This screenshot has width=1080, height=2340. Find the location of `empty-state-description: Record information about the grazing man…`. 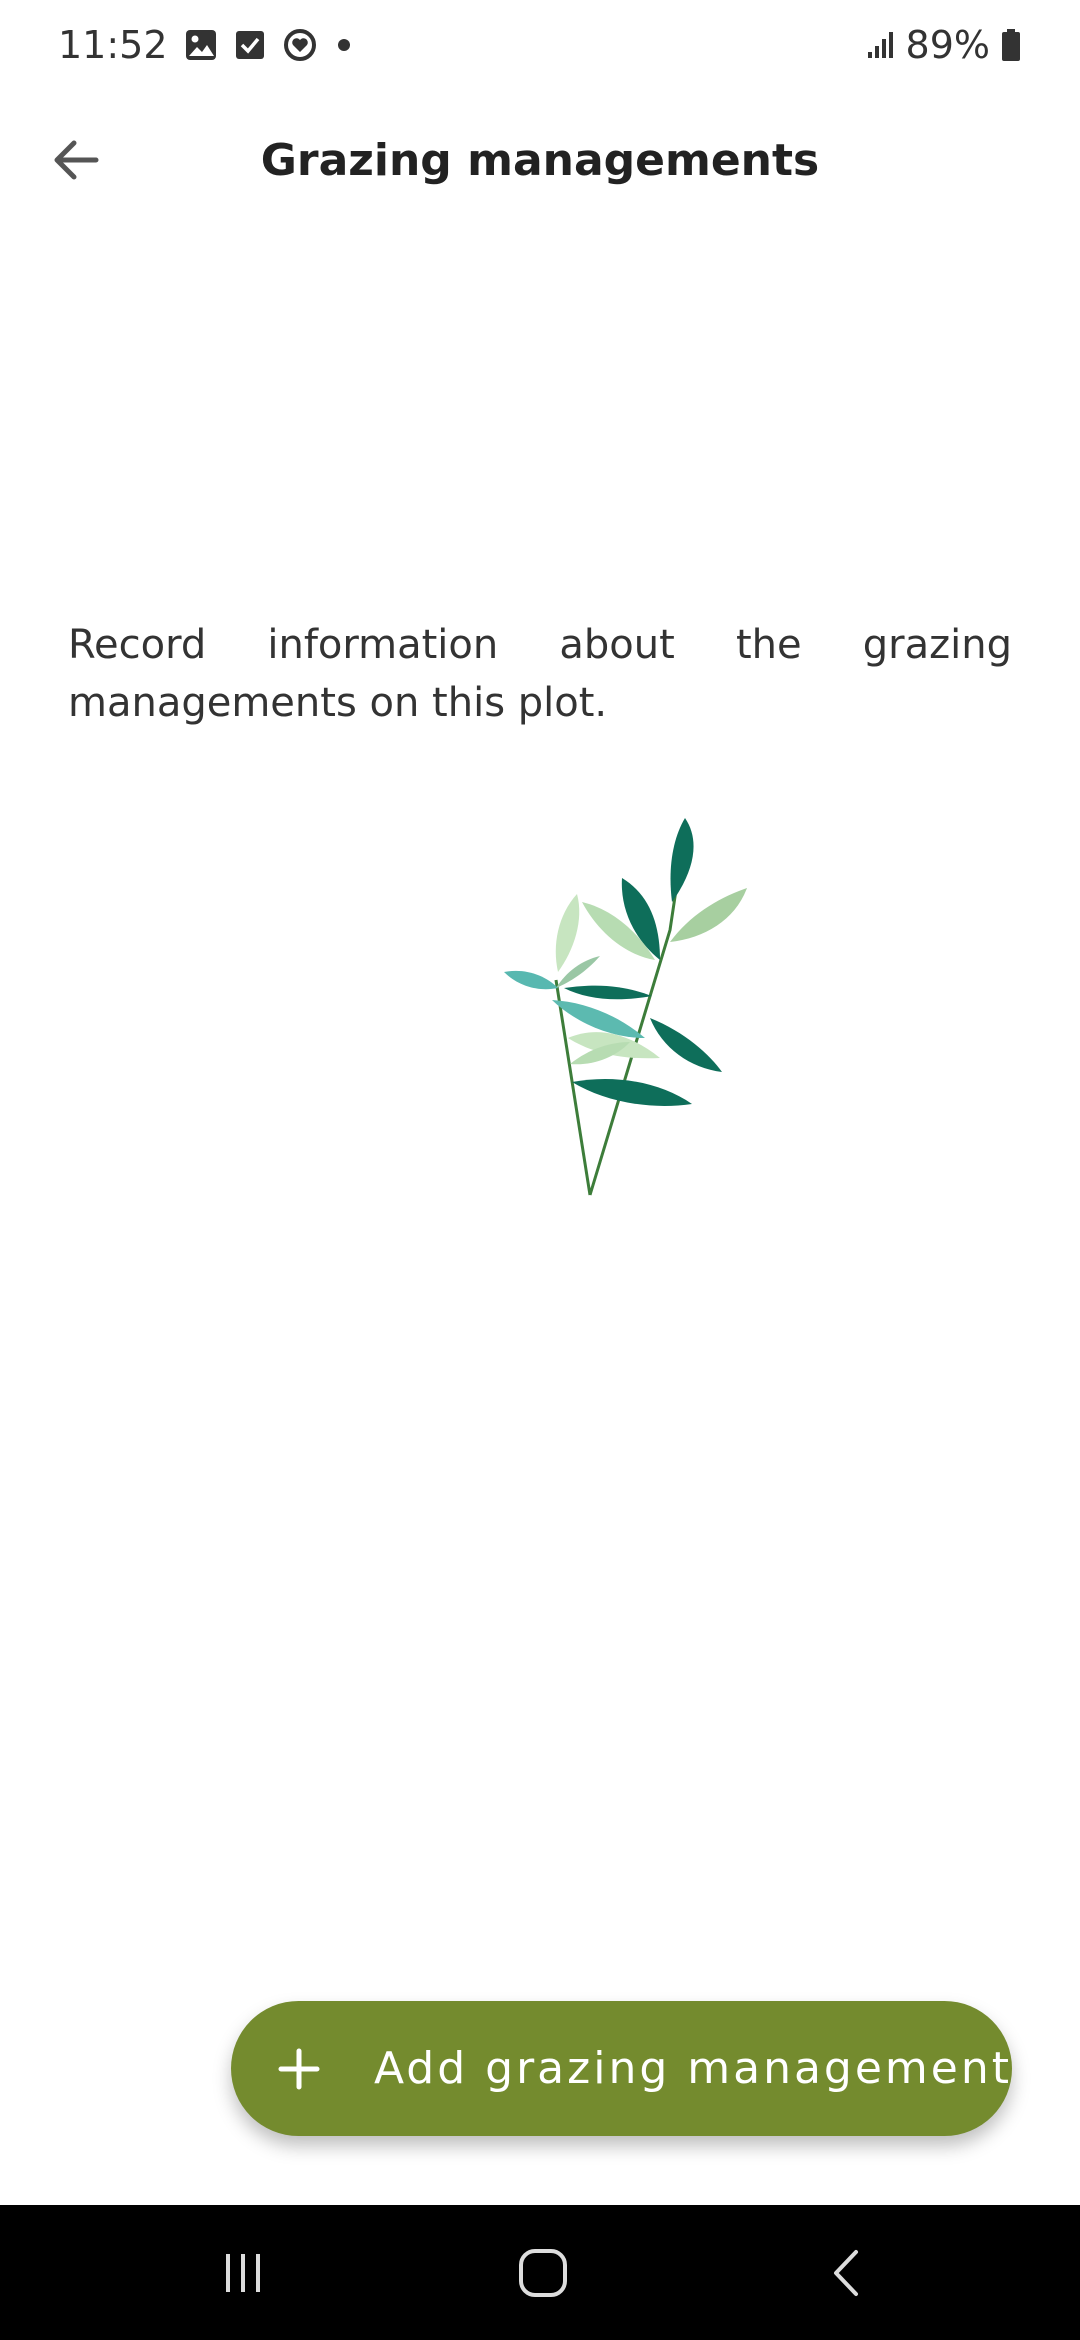

empty-state-description: Record information about the grazing man… is located at coordinates (540, 674).